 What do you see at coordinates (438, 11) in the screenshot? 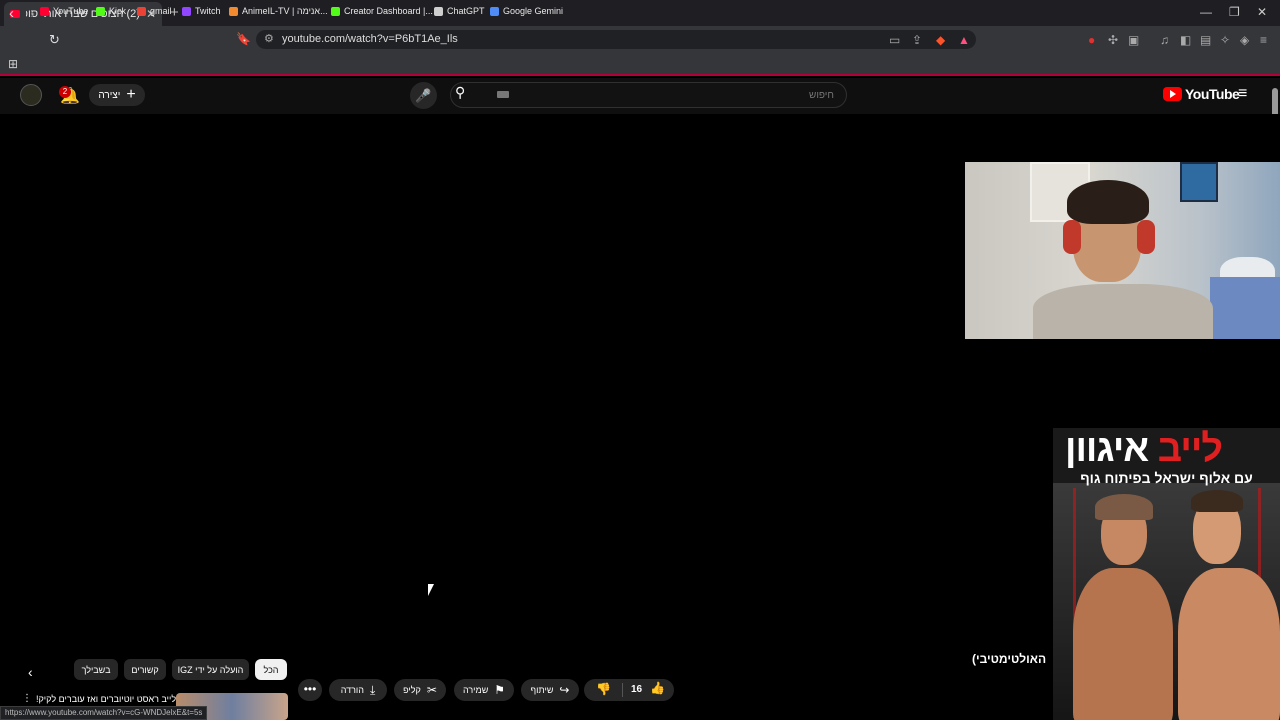
I see `chatgpt-icon` at bounding box center [438, 11].